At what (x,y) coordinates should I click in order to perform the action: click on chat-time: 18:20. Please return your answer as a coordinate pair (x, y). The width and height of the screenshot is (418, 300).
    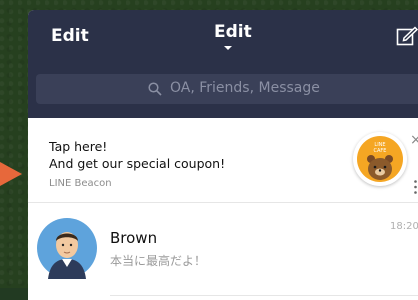
    Looking at the image, I should click on (404, 226).